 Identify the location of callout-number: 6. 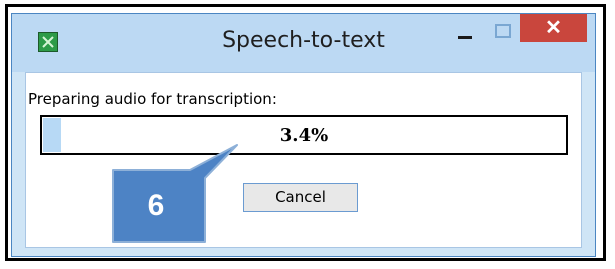
(156, 205).